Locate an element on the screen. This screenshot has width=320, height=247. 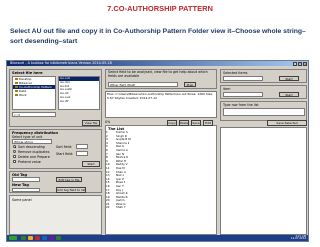
sort-field-input is located at coordinates (82, 146).